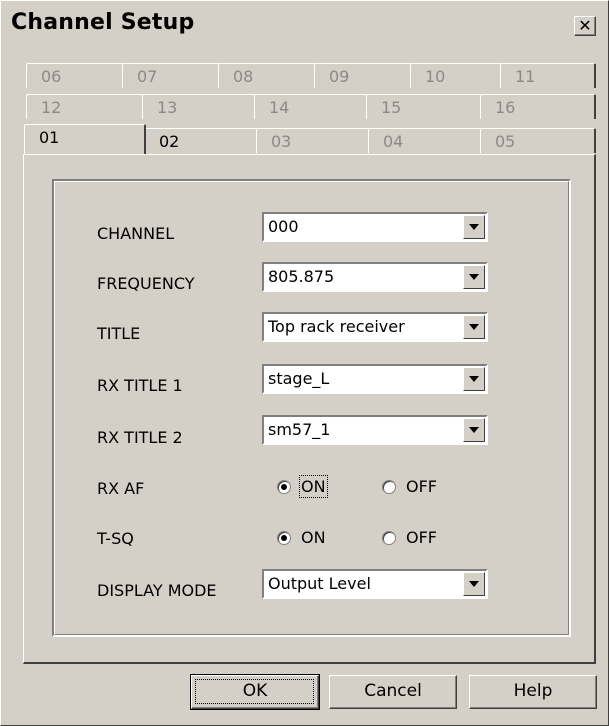 This screenshot has width=609, height=726. What do you see at coordinates (538, 140) in the screenshot?
I see `tab-05: 05` at bounding box center [538, 140].